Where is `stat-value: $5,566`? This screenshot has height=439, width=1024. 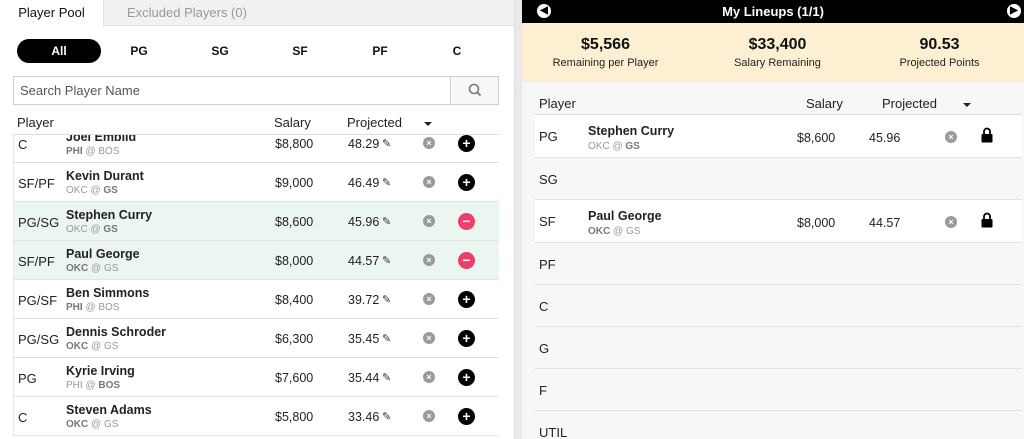 stat-value: $5,566 is located at coordinates (605, 44).